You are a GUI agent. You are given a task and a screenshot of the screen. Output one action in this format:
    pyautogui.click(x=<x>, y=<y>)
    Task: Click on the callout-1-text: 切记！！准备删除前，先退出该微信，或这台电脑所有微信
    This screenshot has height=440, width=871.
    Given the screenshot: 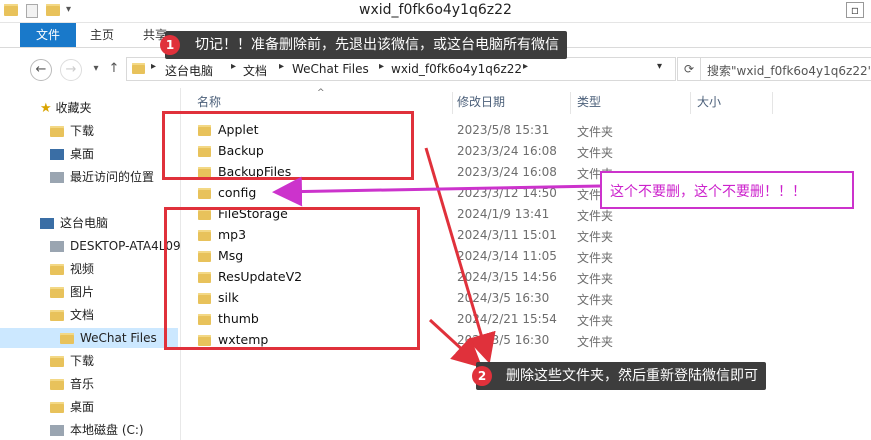 What is the action you would take?
    pyautogui.click(x=377, y=45)
    